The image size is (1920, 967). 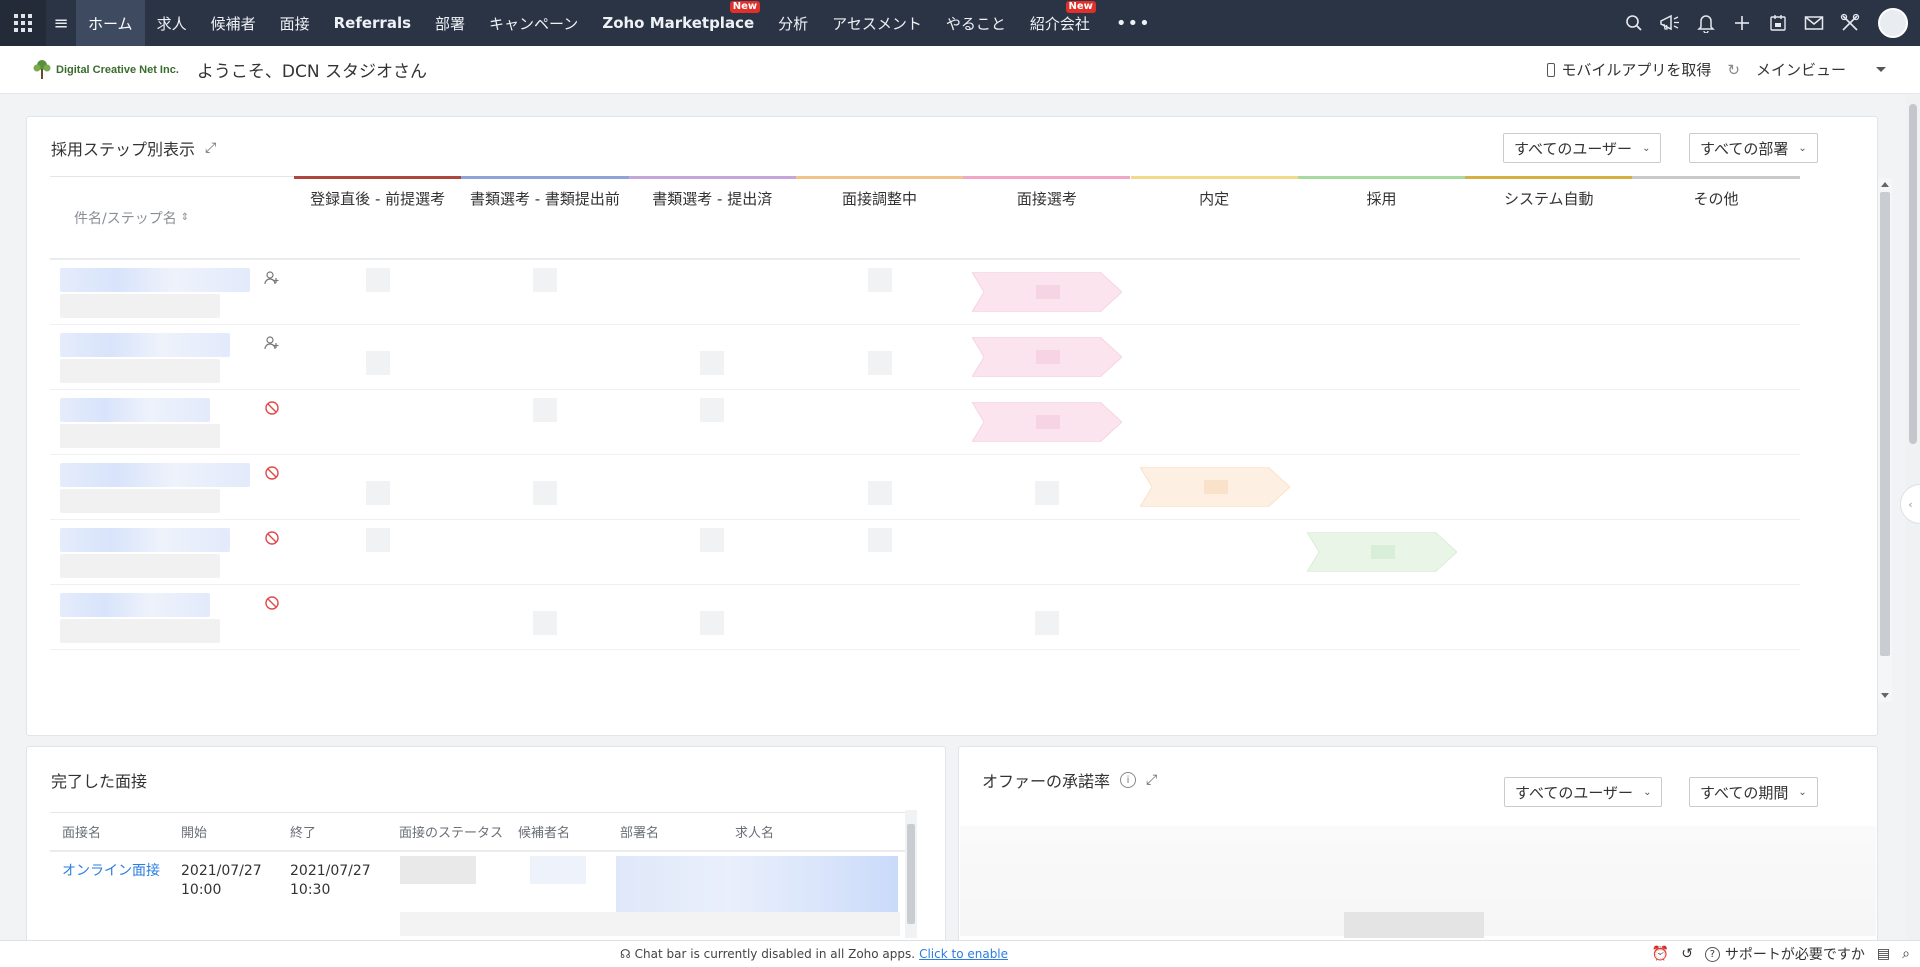 What do you see at coordinates (1687, 954) in the screenshot?
I see `history-icon: ↺` at bounding box center [1687, 954].